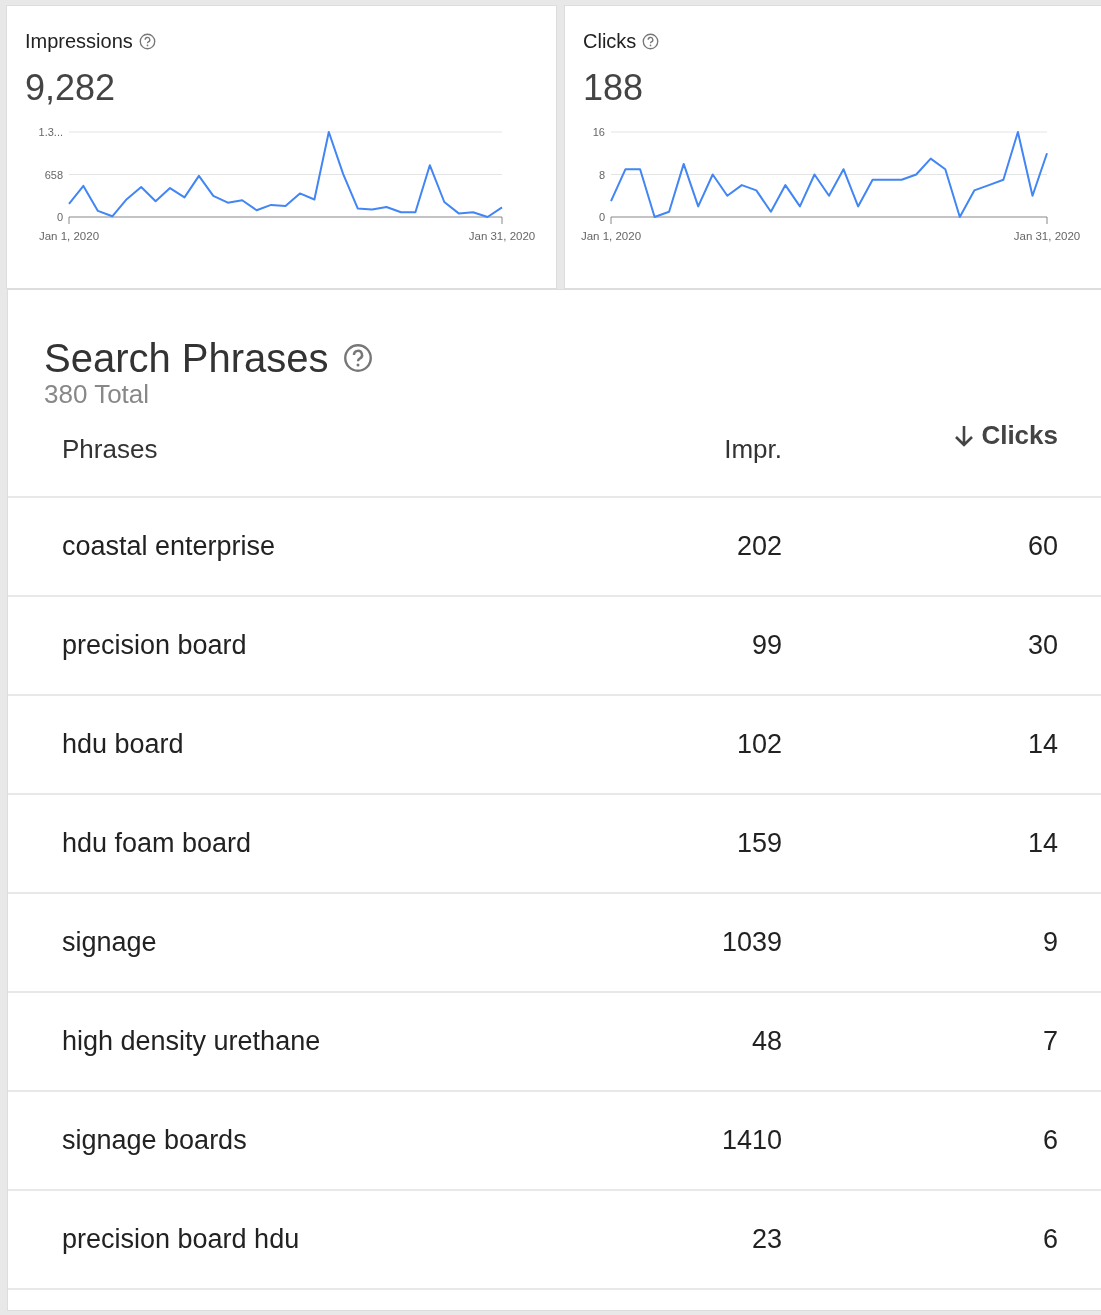  What do you see at coordinates (123, 744) in the screenshot?
I see `phrase-cell: hdu board` at bounding box center [123, 744].